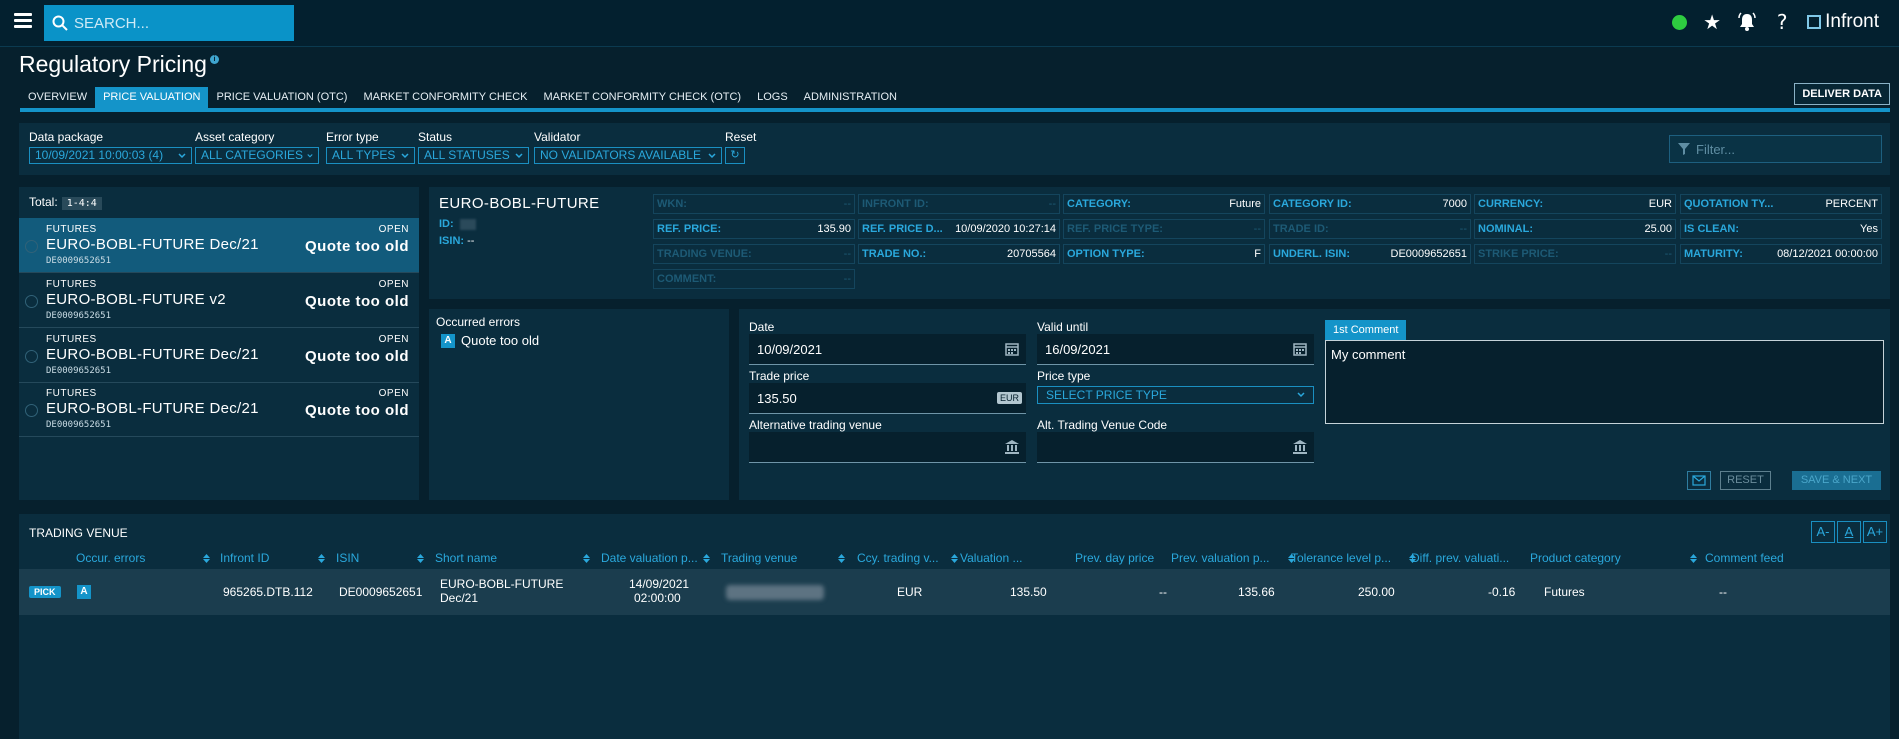 The image size is (1899, 739). I want to click on hamburger-menu-icon, so click(23, 21).